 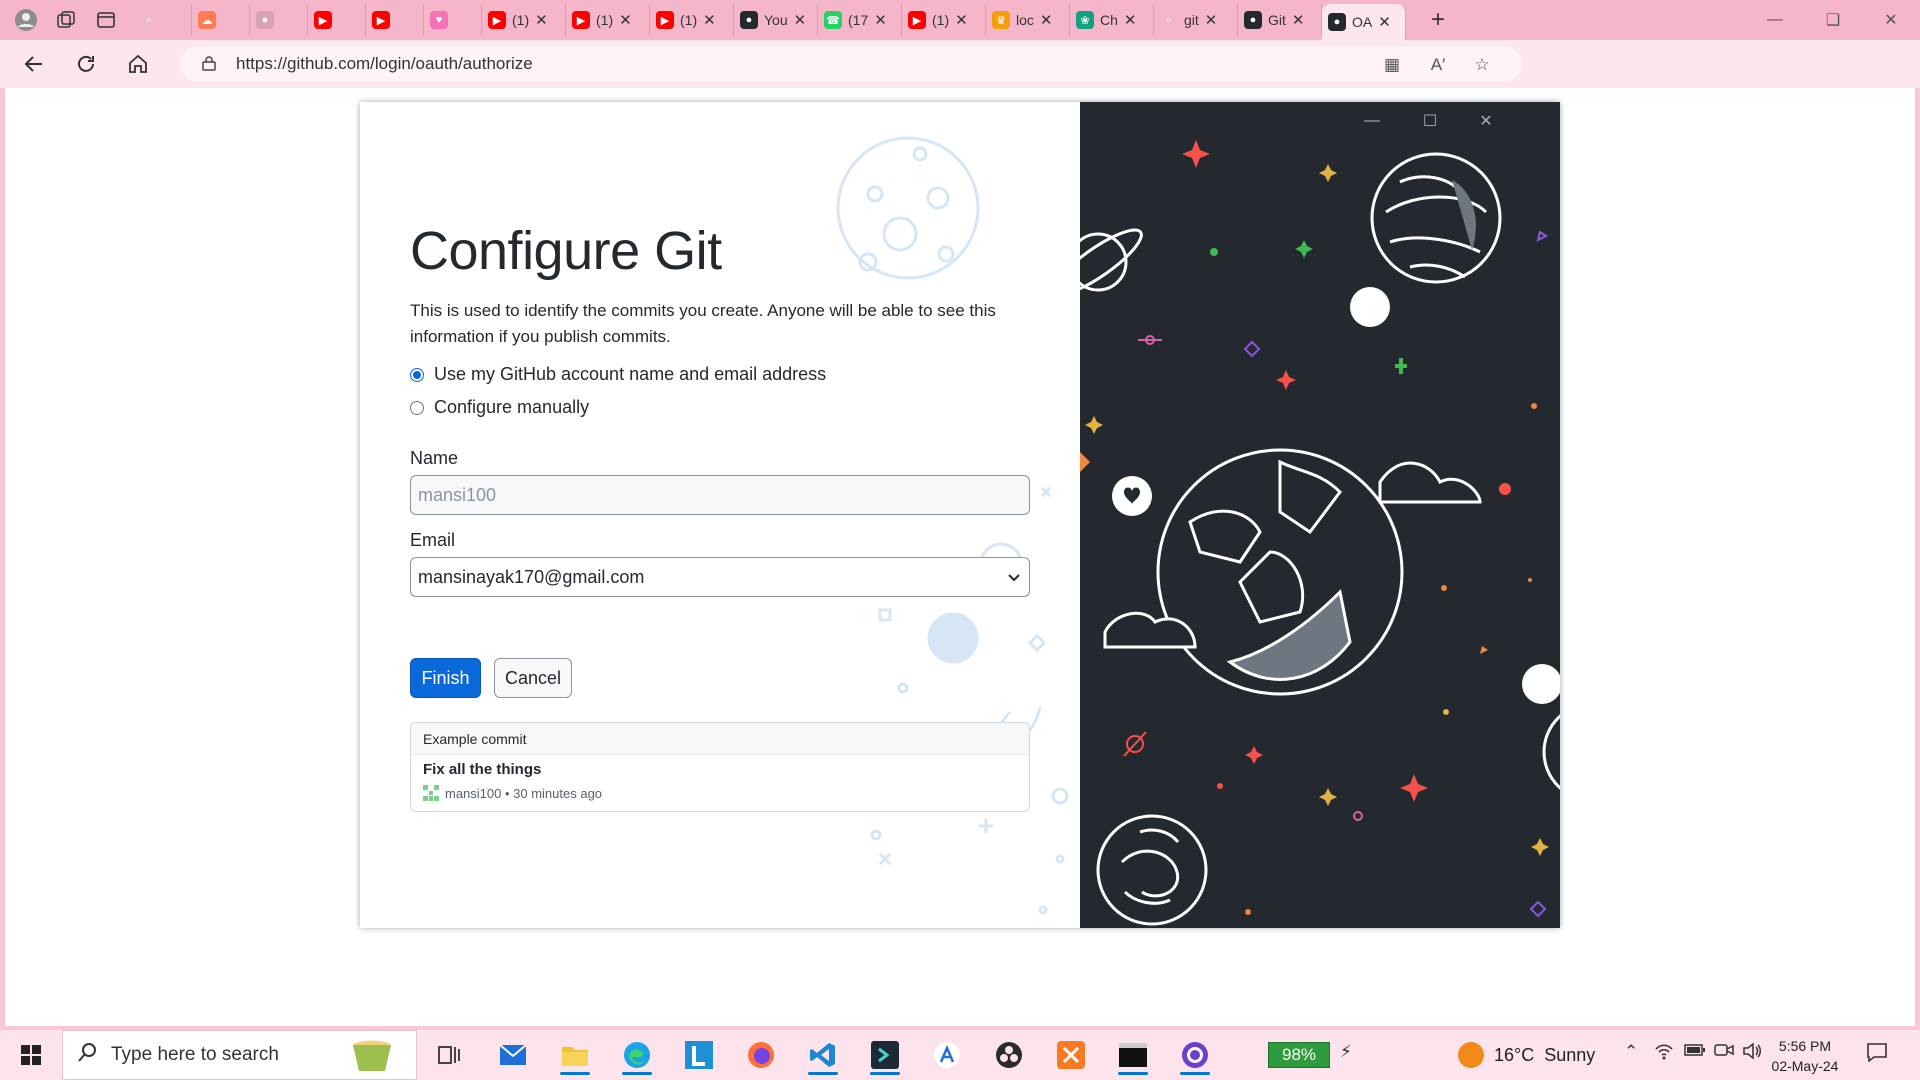 I want to click on browser-tab: ●, so click(x=279, y=20).